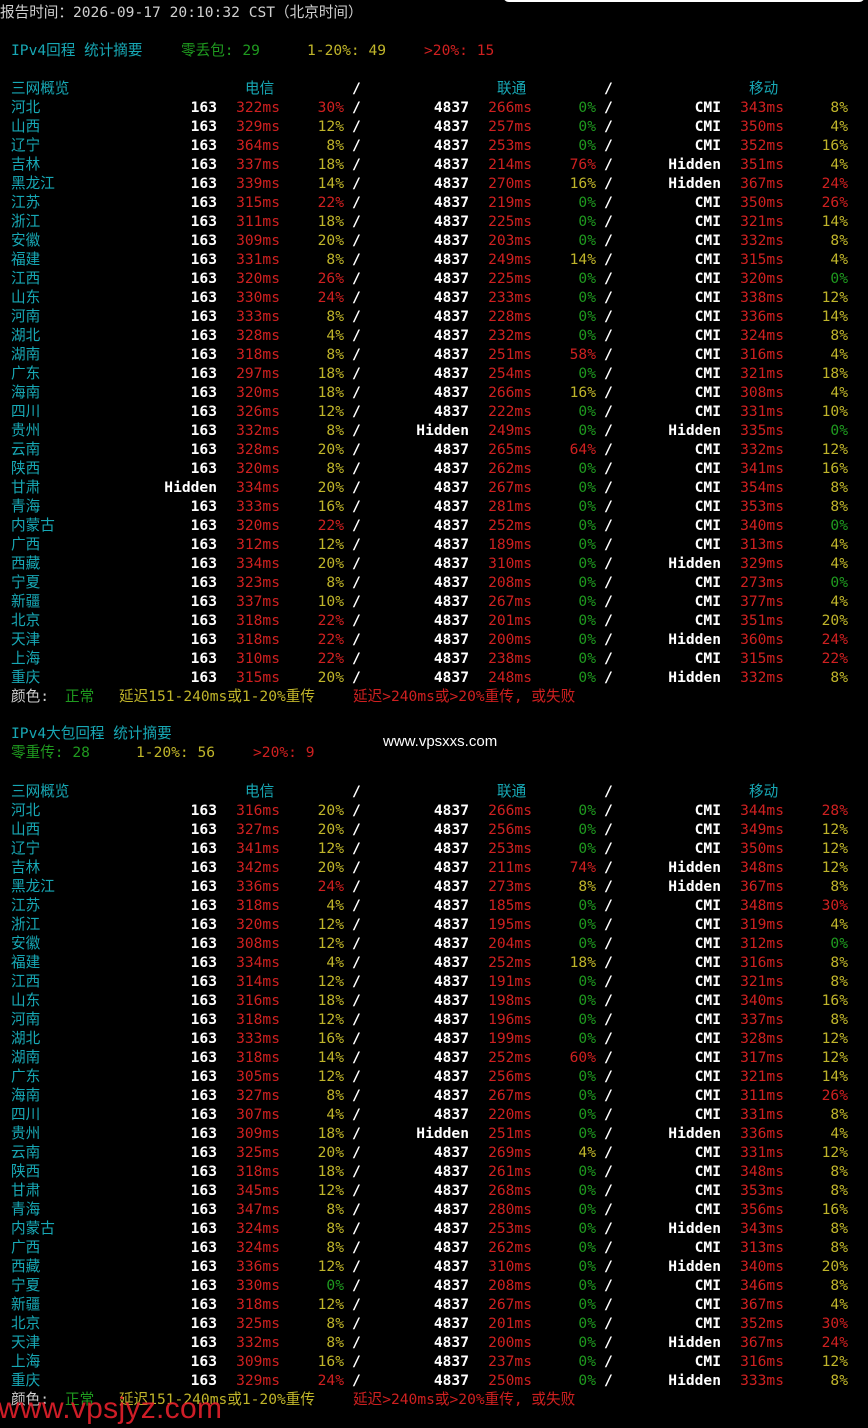 Image resolution: width=868 pixels, height=1428 pixels. Describe the element at coordinates (258, 373) in the screenshot. I see `telecom-latency: 297ms` at that location.